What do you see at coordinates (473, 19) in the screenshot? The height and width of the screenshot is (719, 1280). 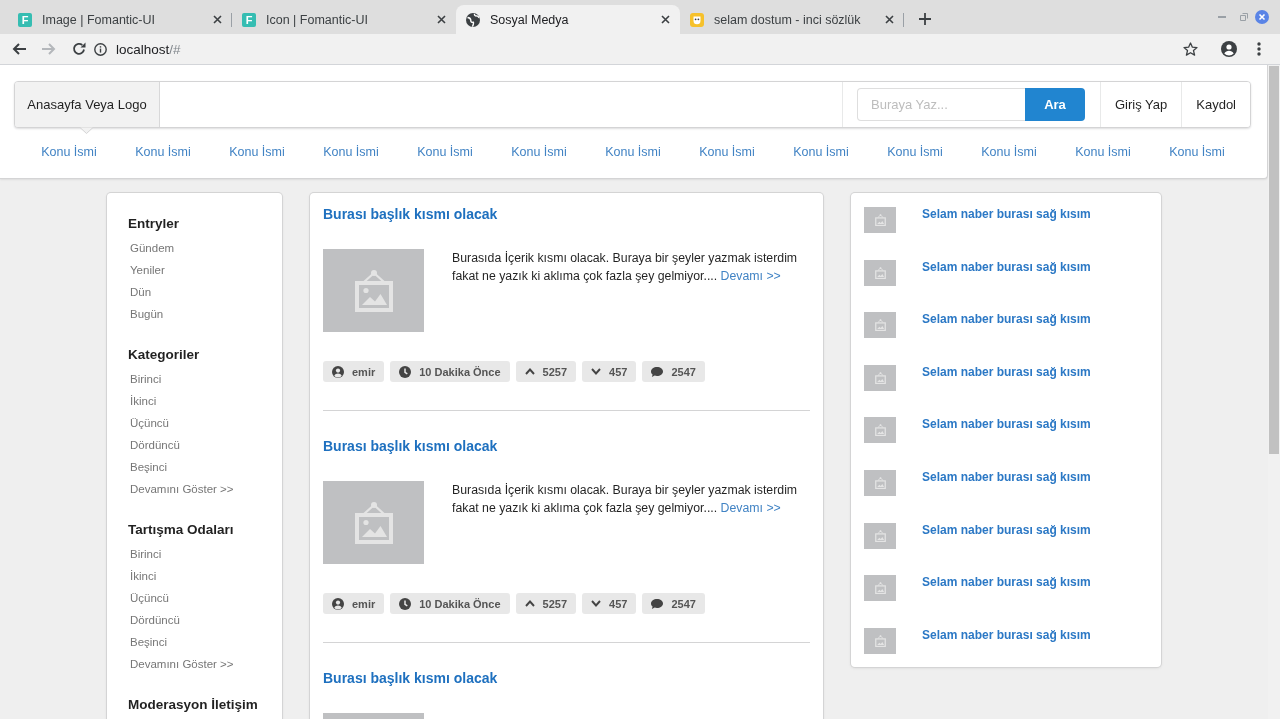 I see `globe-icon` at bounding box center [473, 19].